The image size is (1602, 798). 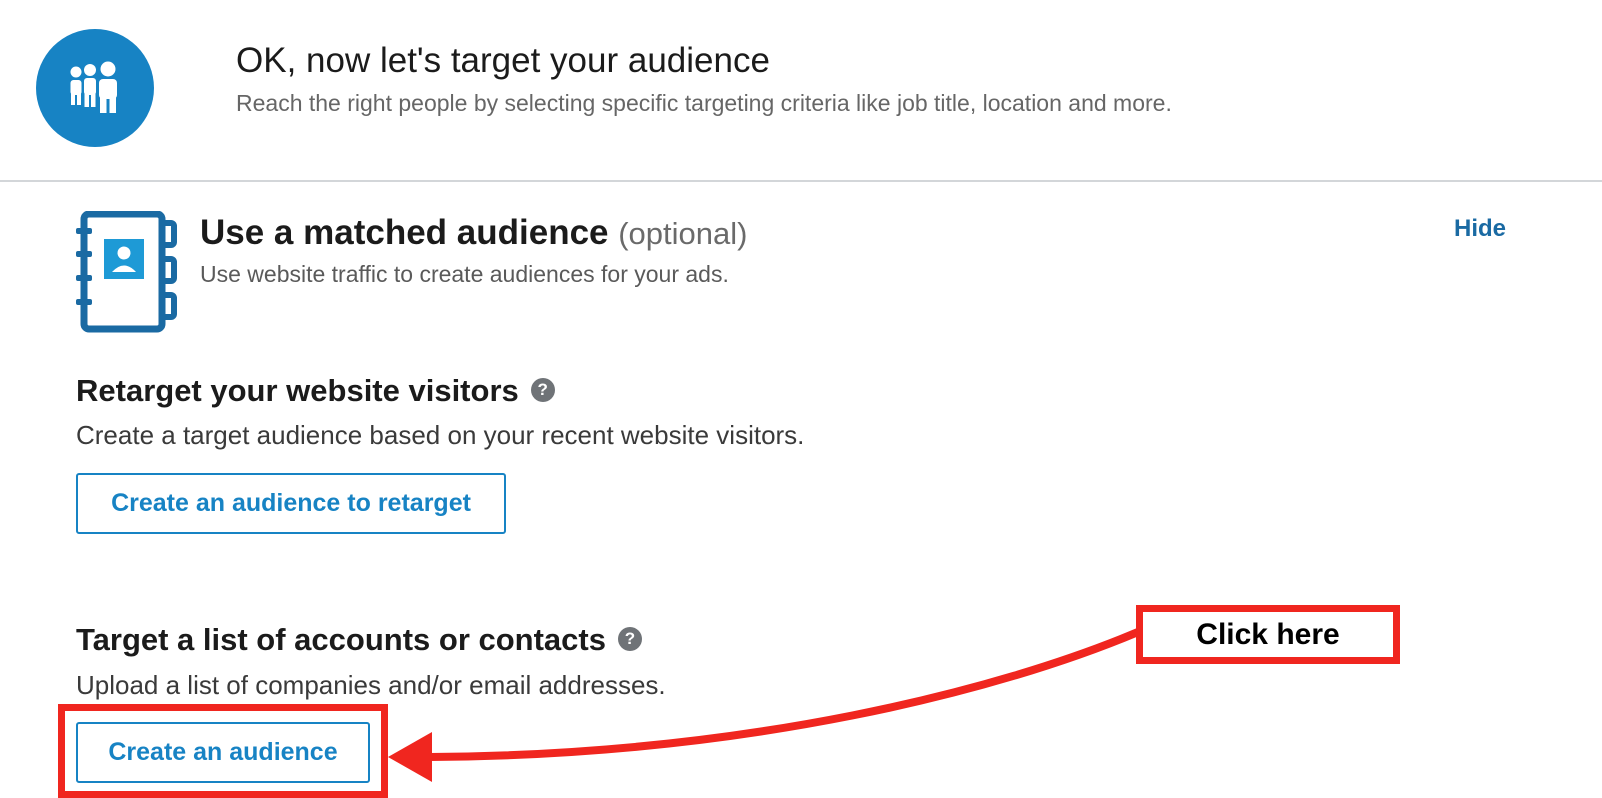 I want to click on list-targeting-heading-text: Target a list of accounts or contacts, so click(x=341, y=639).